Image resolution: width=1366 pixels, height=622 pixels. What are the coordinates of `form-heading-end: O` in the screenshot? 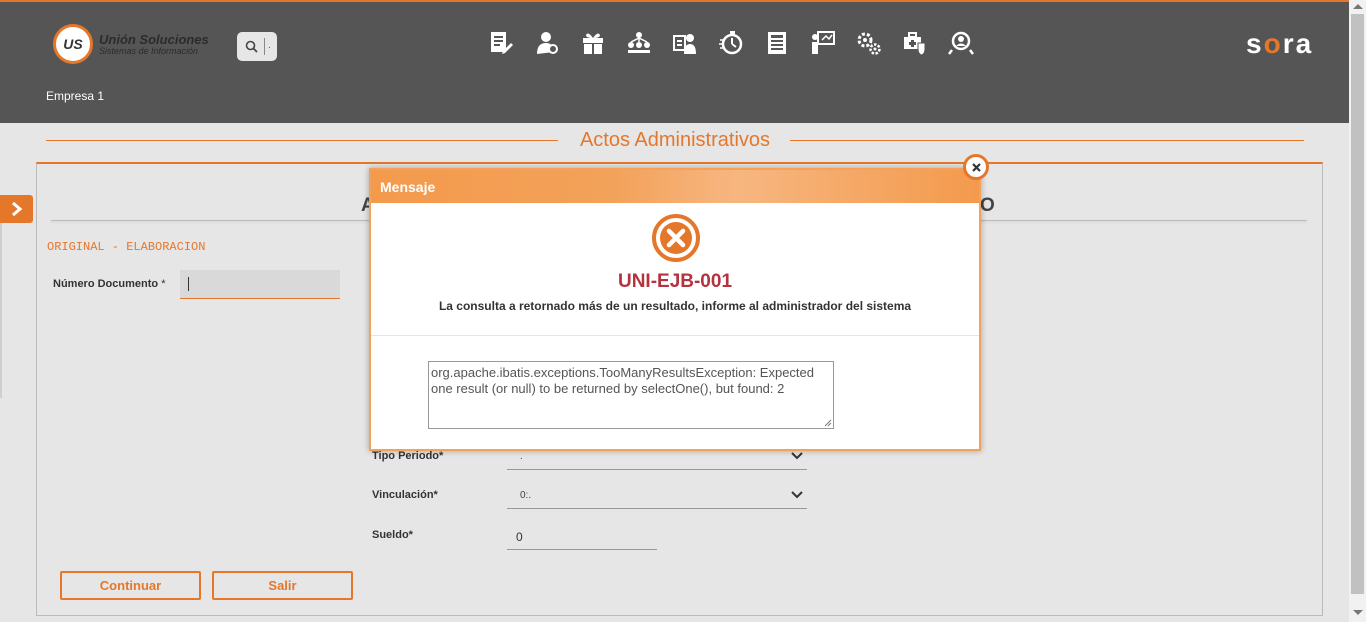 It's located at (987, 205).